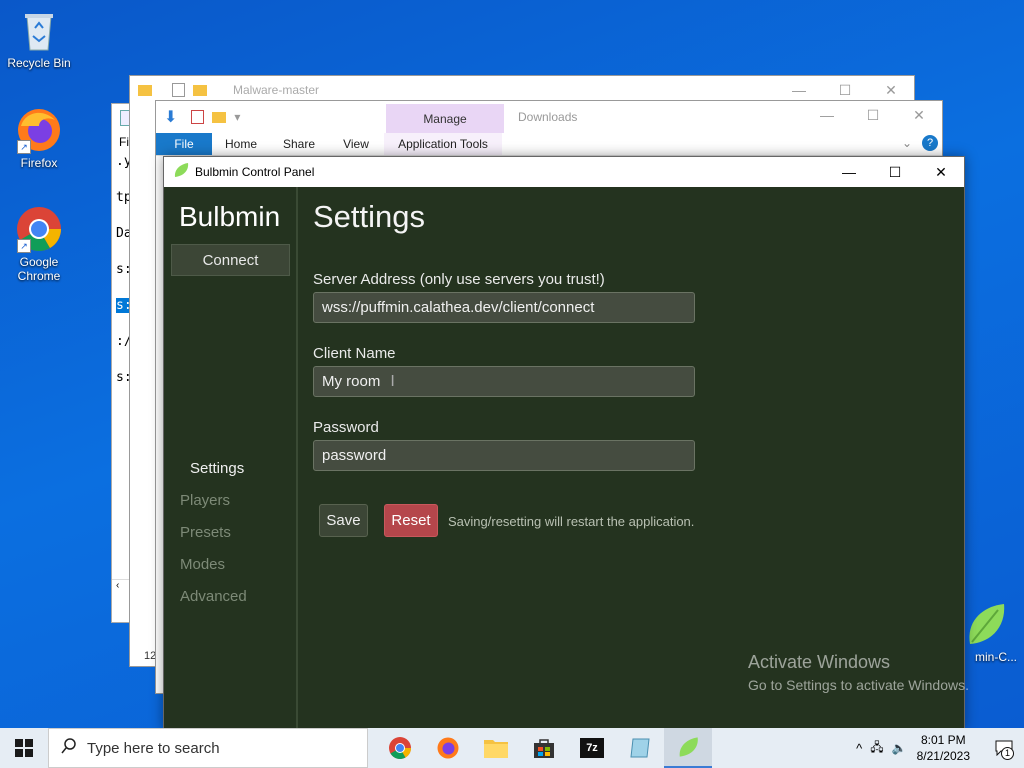 This screenshot has height=768, width=1024. I want to click on start-button, so click(24, 748).